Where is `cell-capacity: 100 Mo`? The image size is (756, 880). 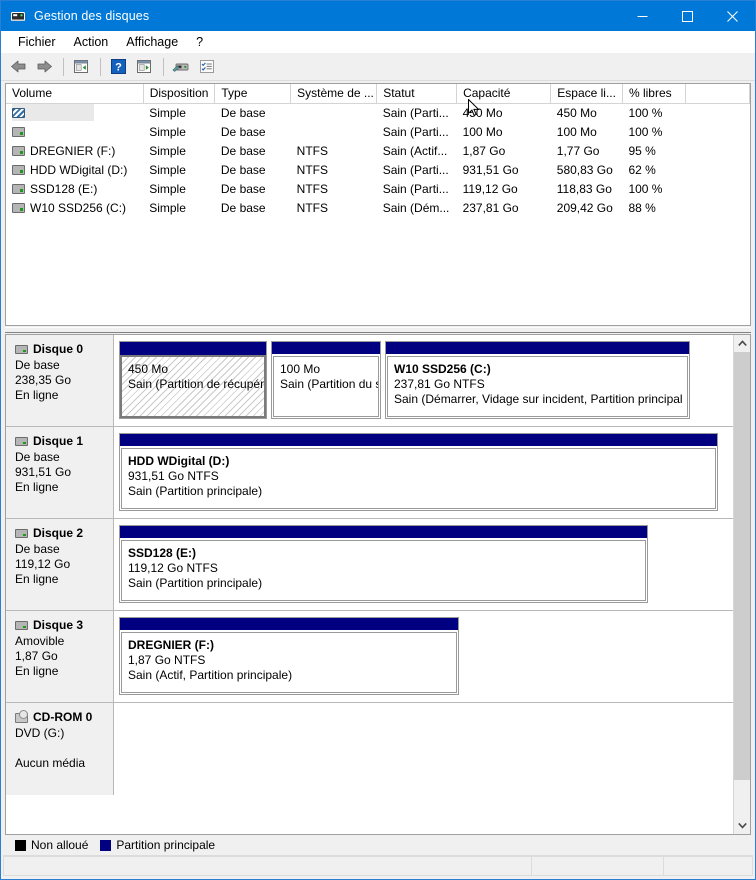
cell-capacity: 100 Mo is located at coordinates (482, 131).